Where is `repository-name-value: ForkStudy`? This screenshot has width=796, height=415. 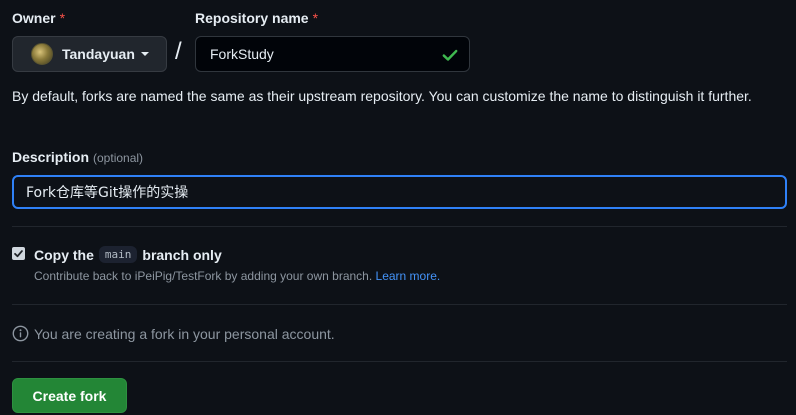
repository-name-value: ForkStudy is located at coordinates (242, 54).